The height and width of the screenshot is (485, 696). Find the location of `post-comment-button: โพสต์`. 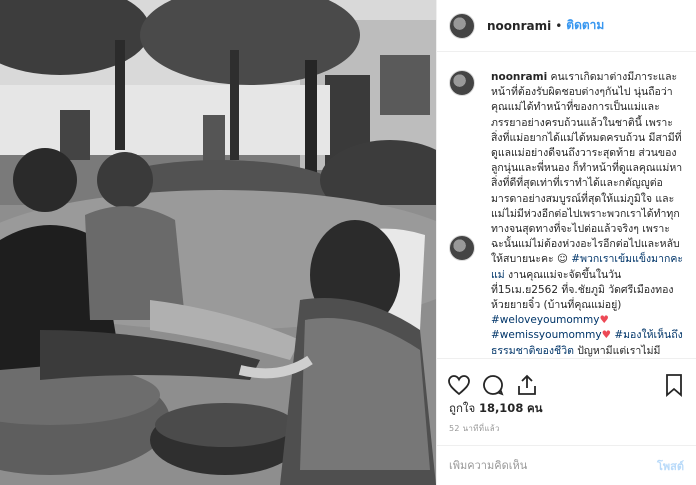

post-comment-button: โพสต์ is located at coordinates (670, 466).